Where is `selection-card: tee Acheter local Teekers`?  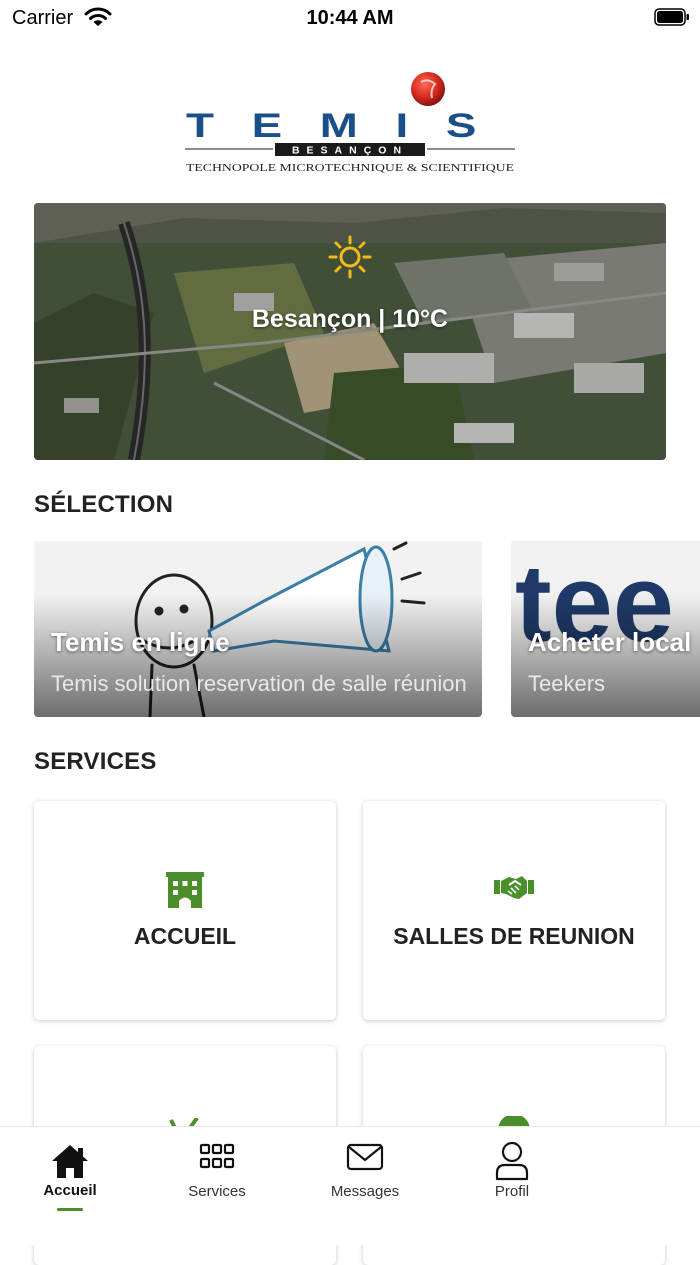
selection-card: tee Acheter local Teekers is located at coordinates (605, 629).